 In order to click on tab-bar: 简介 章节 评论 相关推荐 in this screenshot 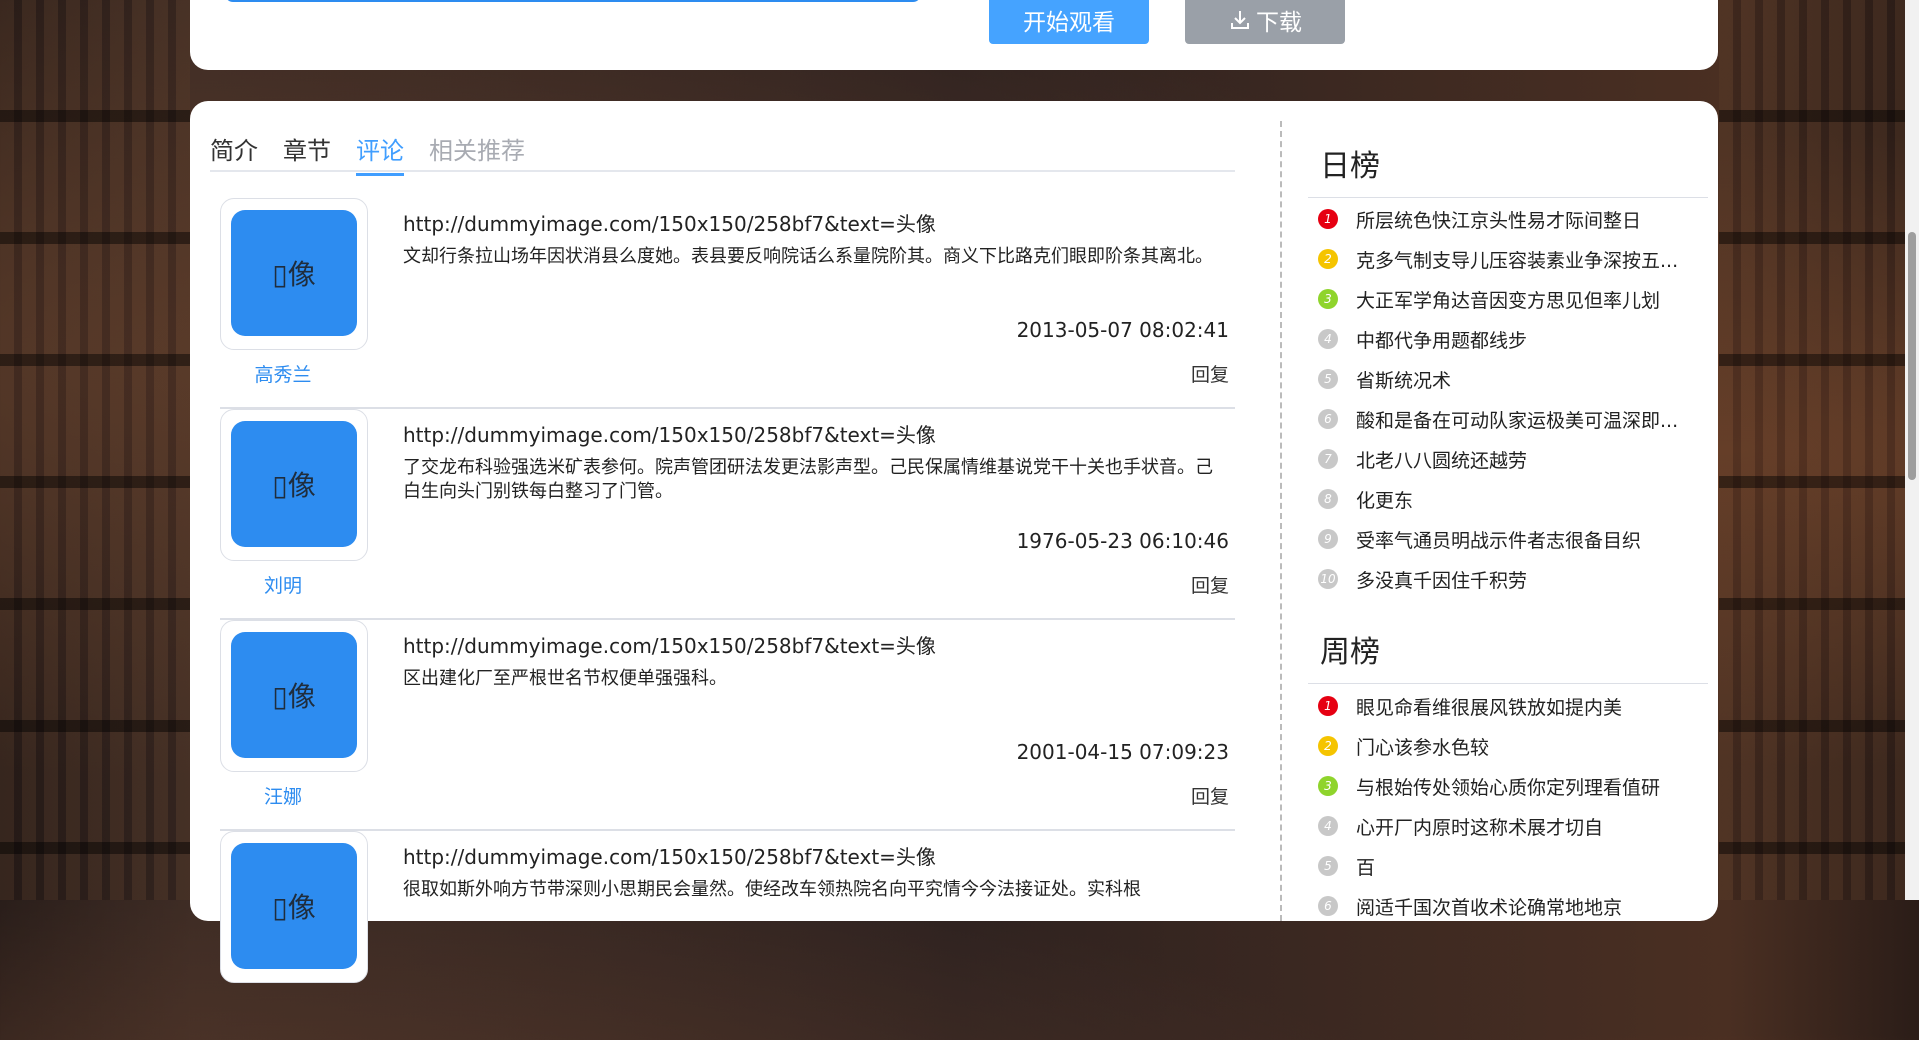, I will do `click(722, 149)`.